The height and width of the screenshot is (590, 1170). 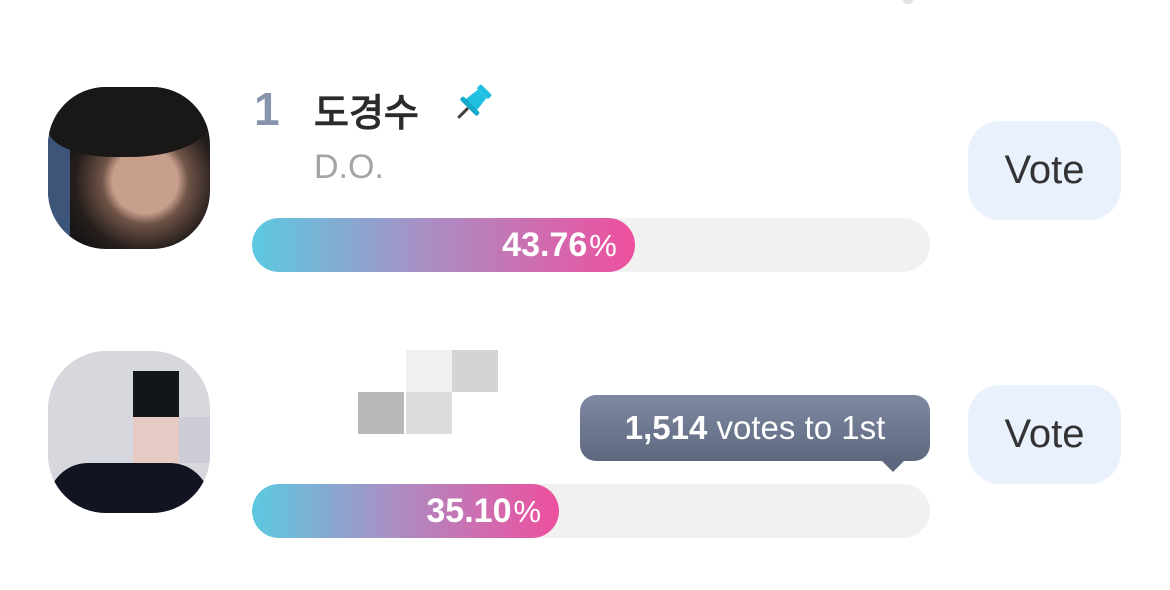 I want to click on vote-progress-bar: 35.10%, so click(x=591, y=511).